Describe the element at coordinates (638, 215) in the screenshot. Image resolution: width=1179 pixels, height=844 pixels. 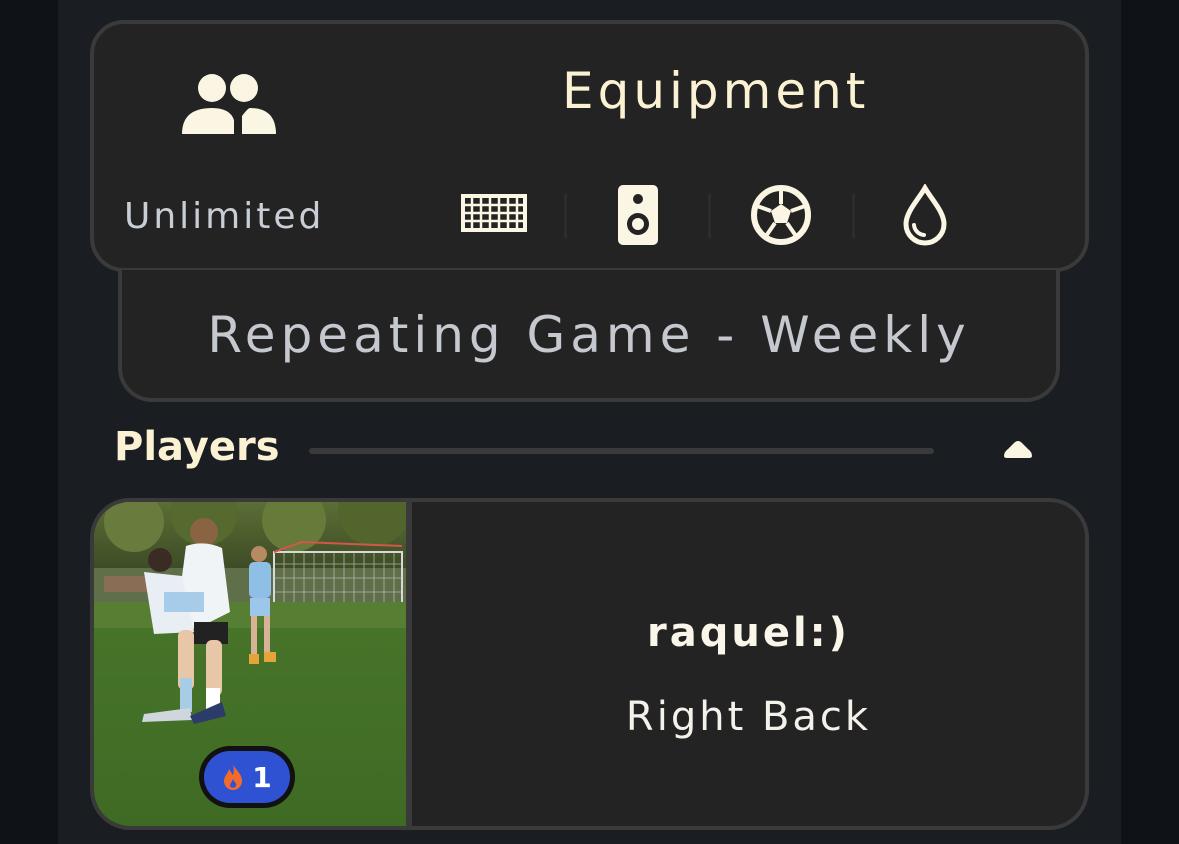
I see `speaker-icon` at that location.